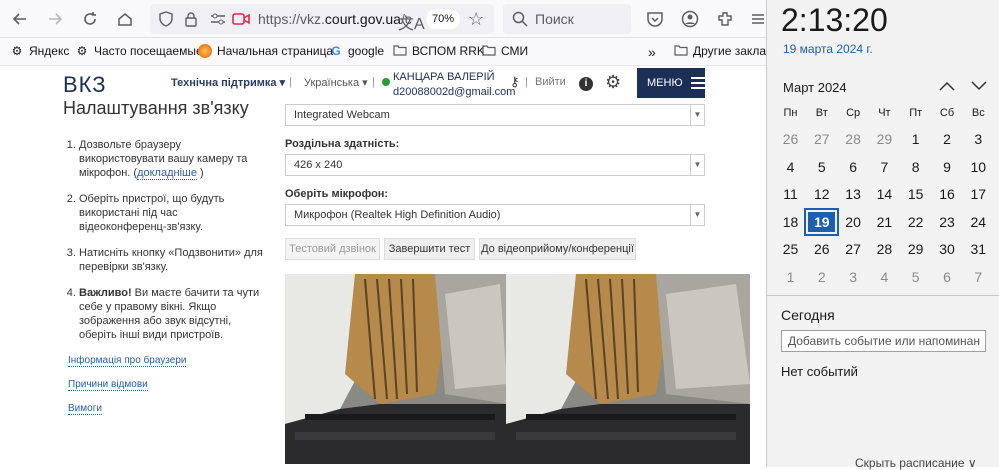 Image resolution: width=999 pixels, height=470 pixels. I want to click on calendar-day: 11, so click(790, 194).